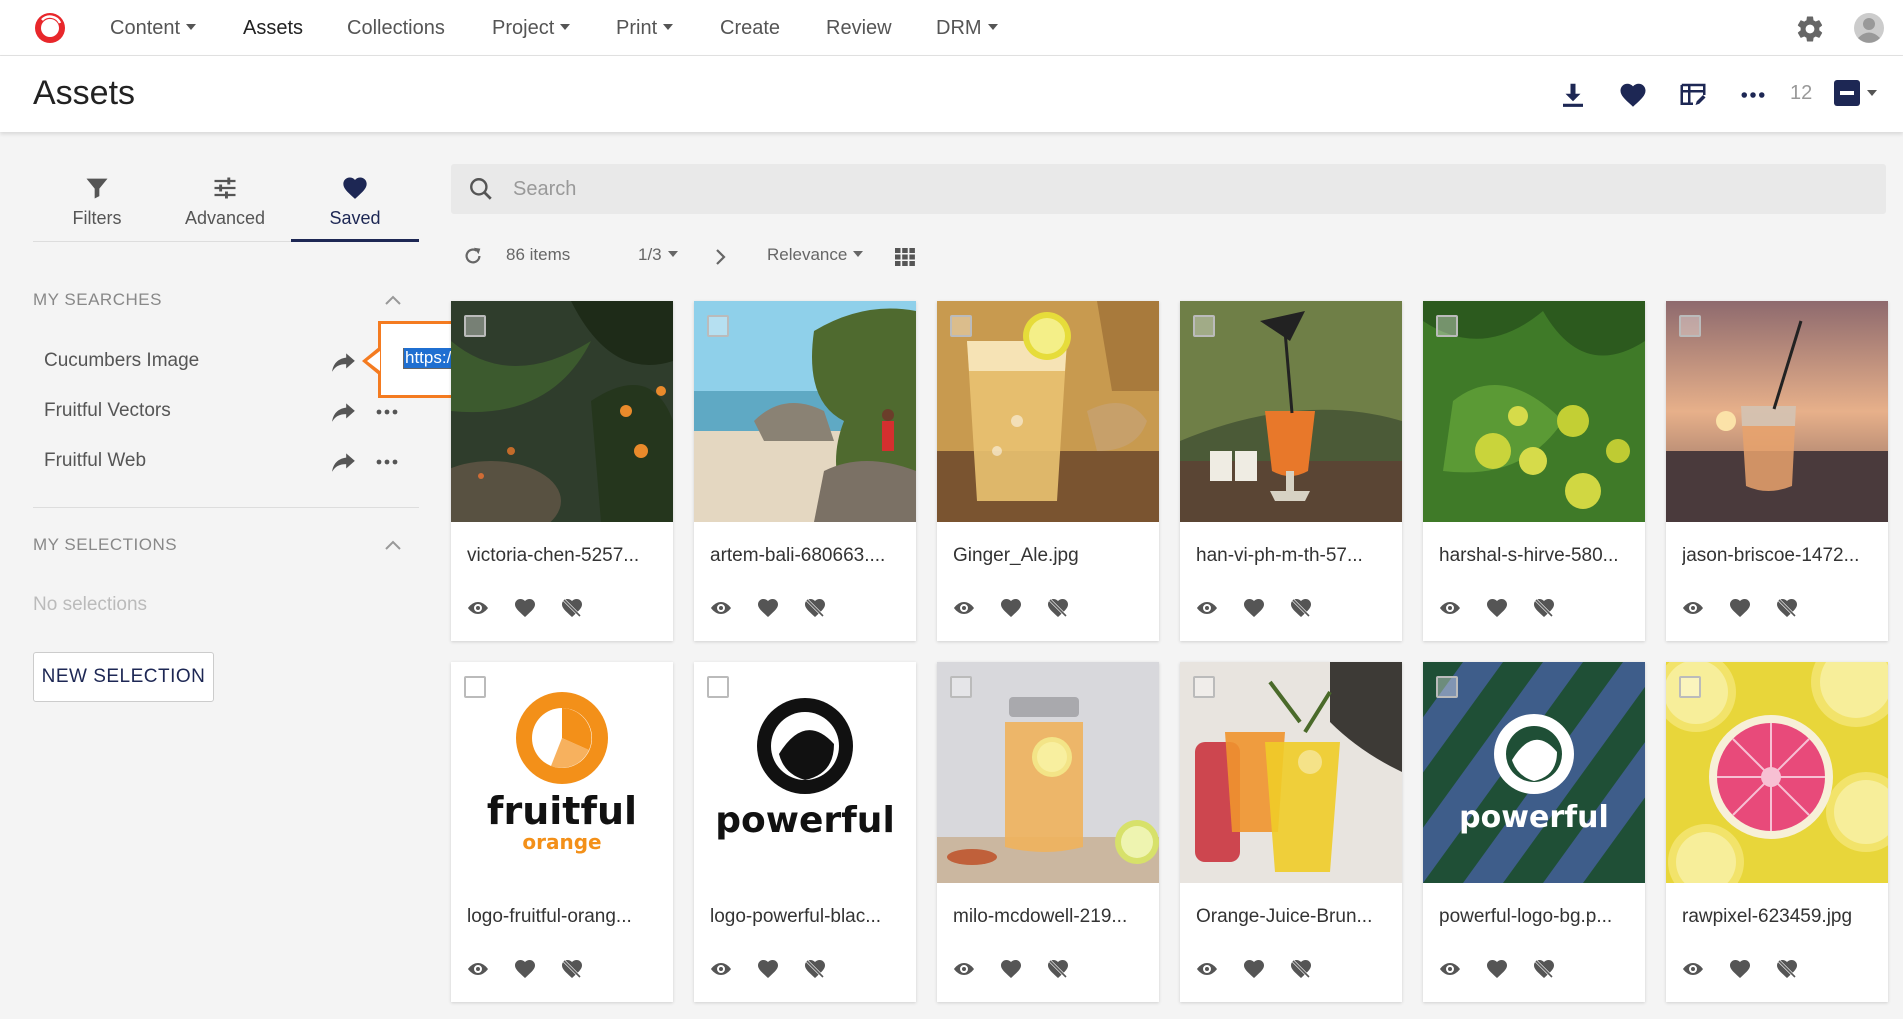  What do you see at coordinates (396, 28) in the screenshot?
I see `nav-collections: Collections` at bounding box center [396, 28].